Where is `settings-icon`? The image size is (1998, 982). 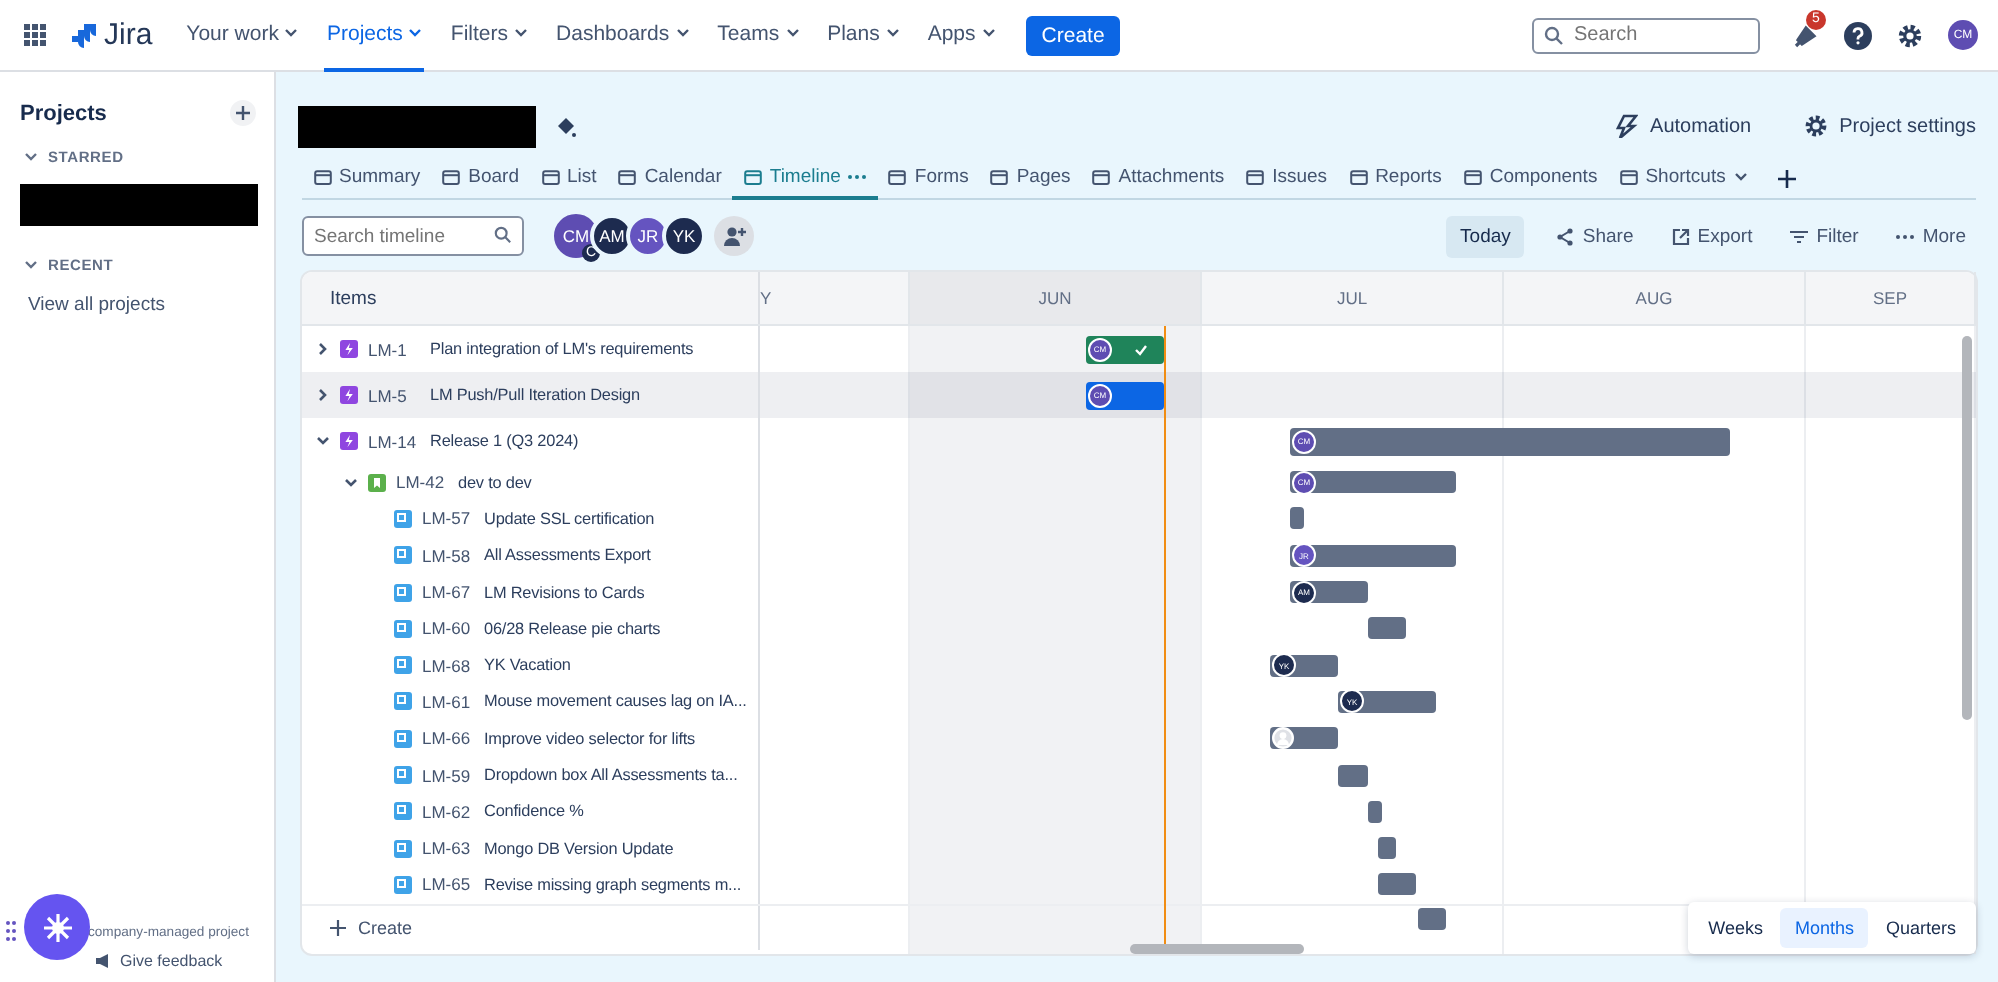
settings-icon is located at coordinates (1910, 35).